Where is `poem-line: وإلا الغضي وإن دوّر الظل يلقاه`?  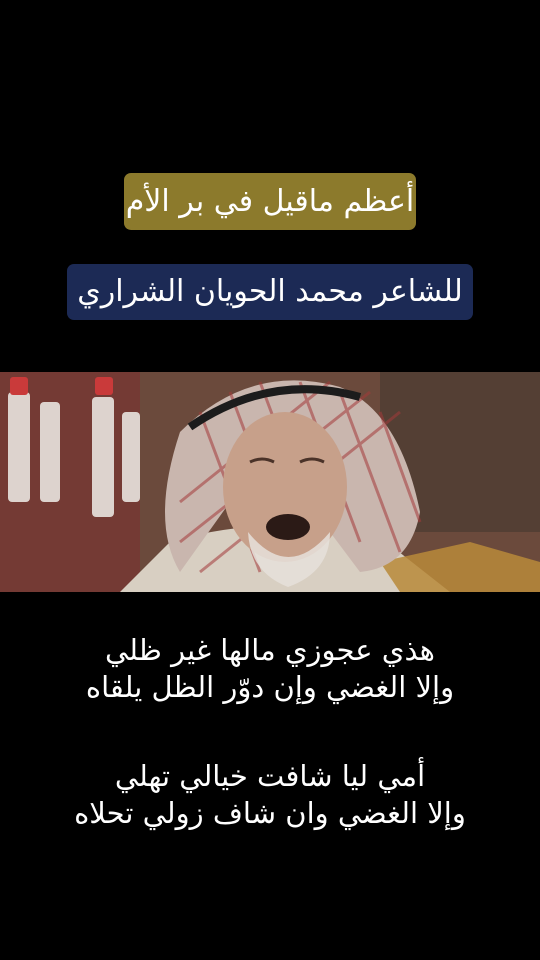
poem-line: وإلا الغضي وإن دوّر الظل يلقاه is located at coordinates (270, 687).